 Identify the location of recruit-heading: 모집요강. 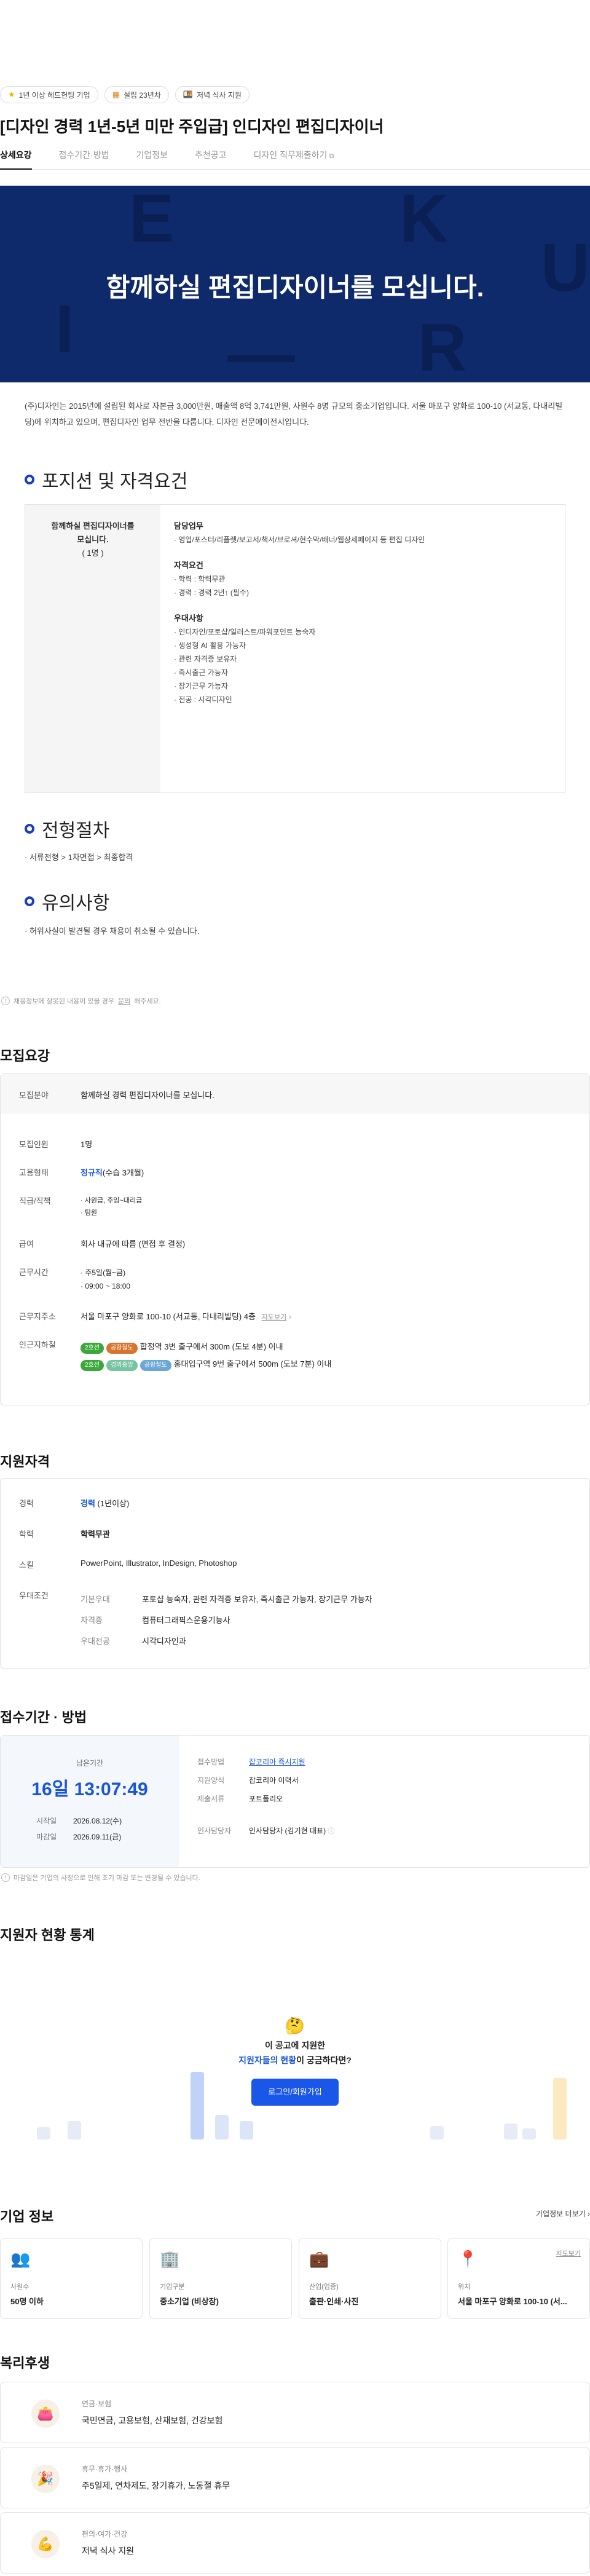
(25, 1056).